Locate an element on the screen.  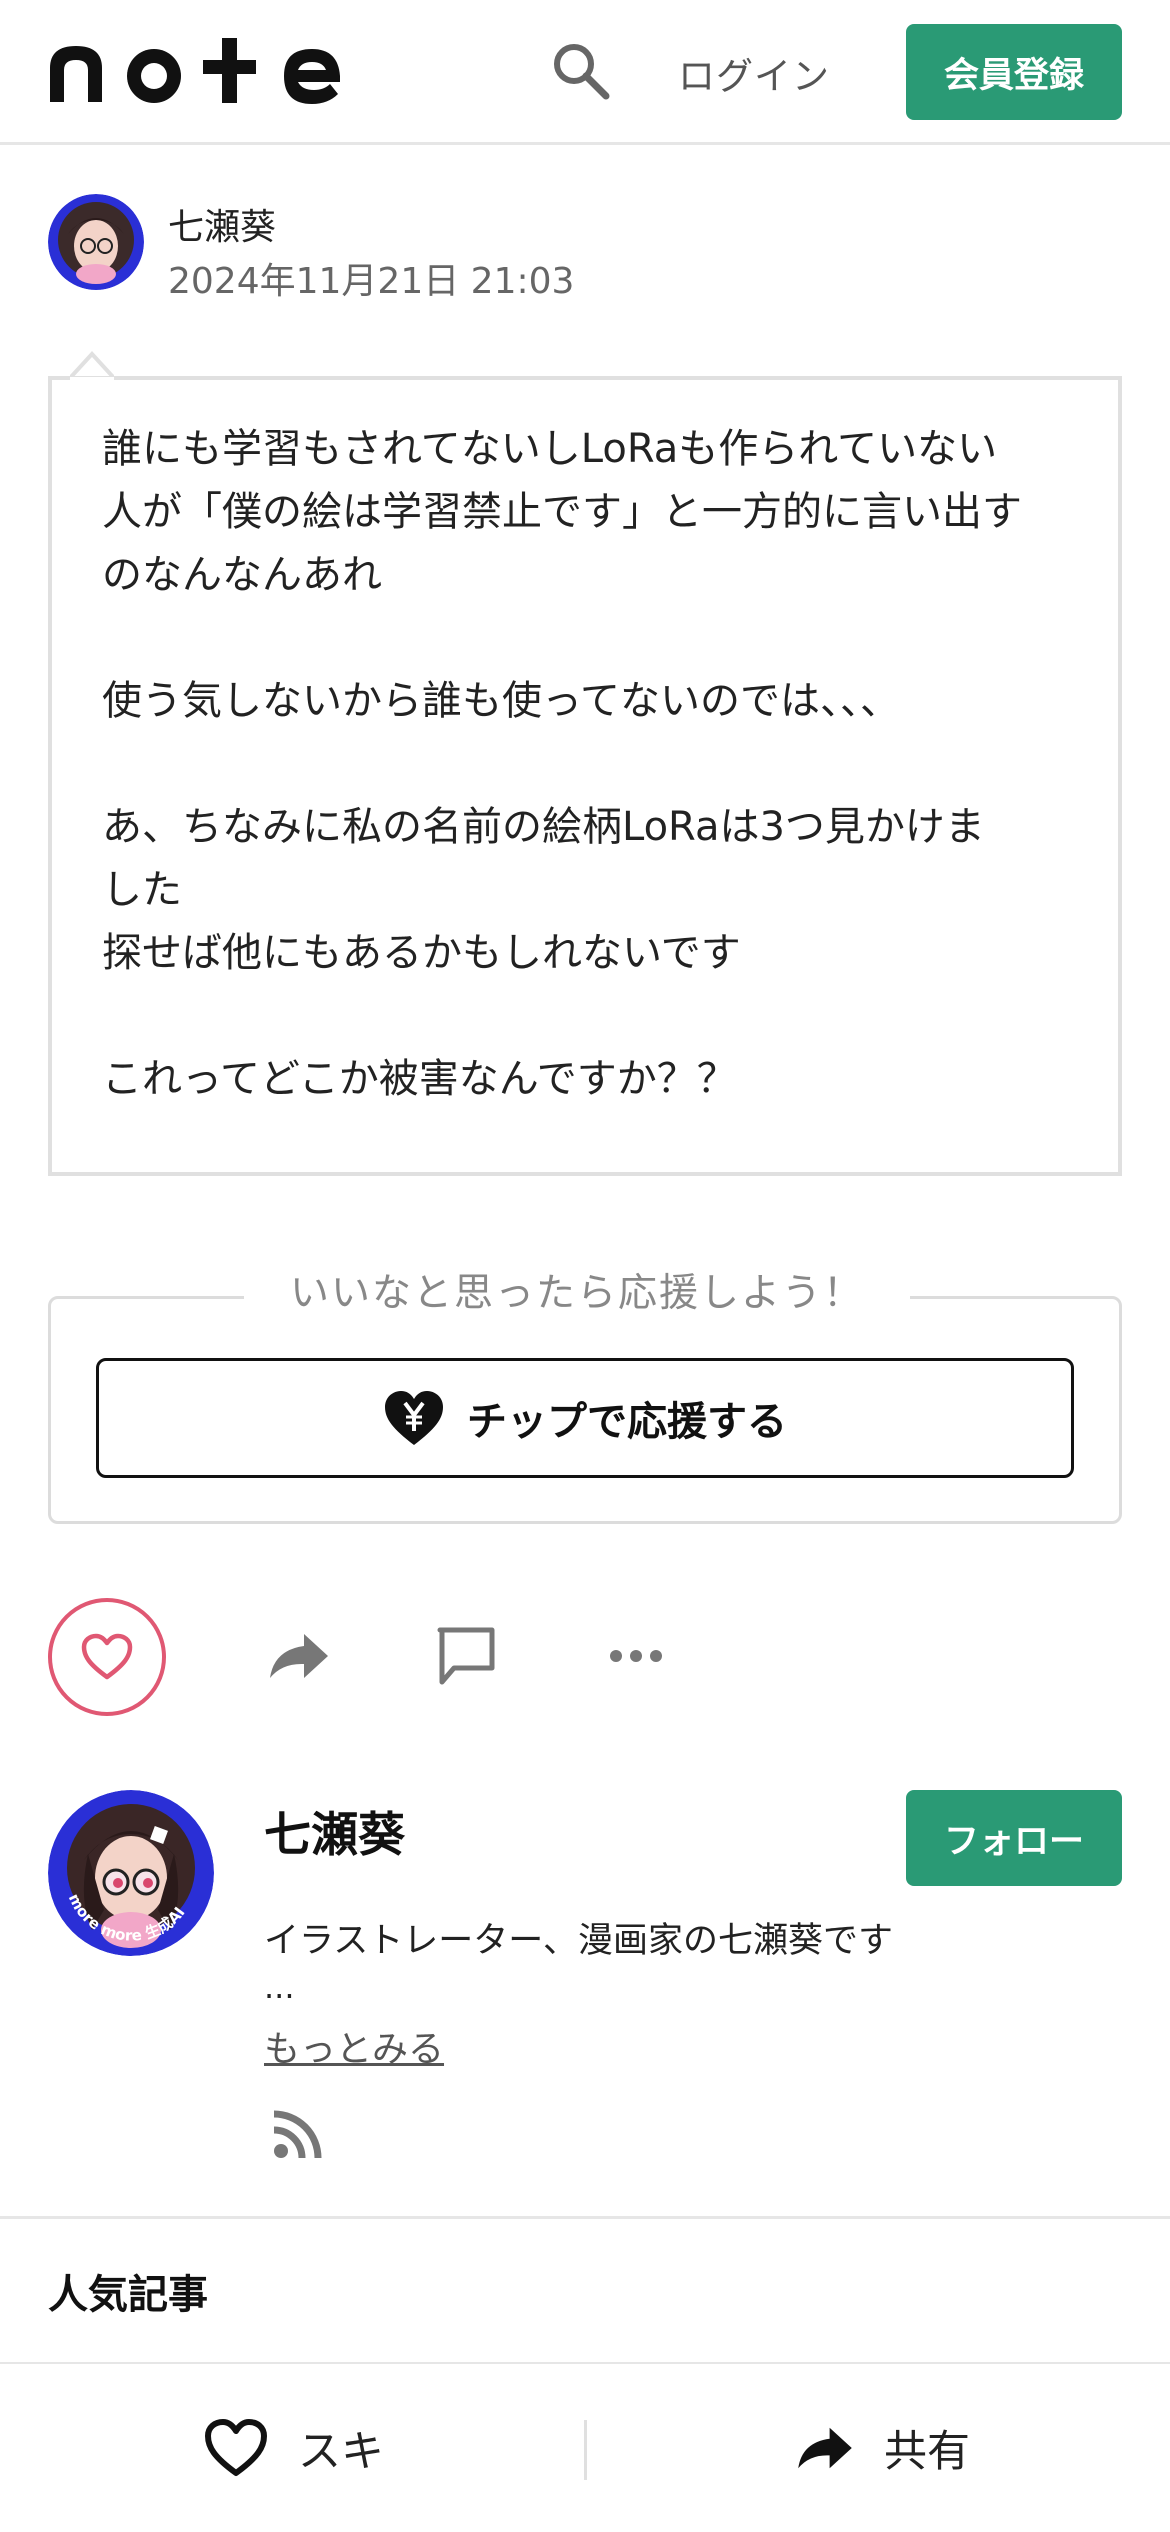
rss-icon is located at coordinates (298, 2134).